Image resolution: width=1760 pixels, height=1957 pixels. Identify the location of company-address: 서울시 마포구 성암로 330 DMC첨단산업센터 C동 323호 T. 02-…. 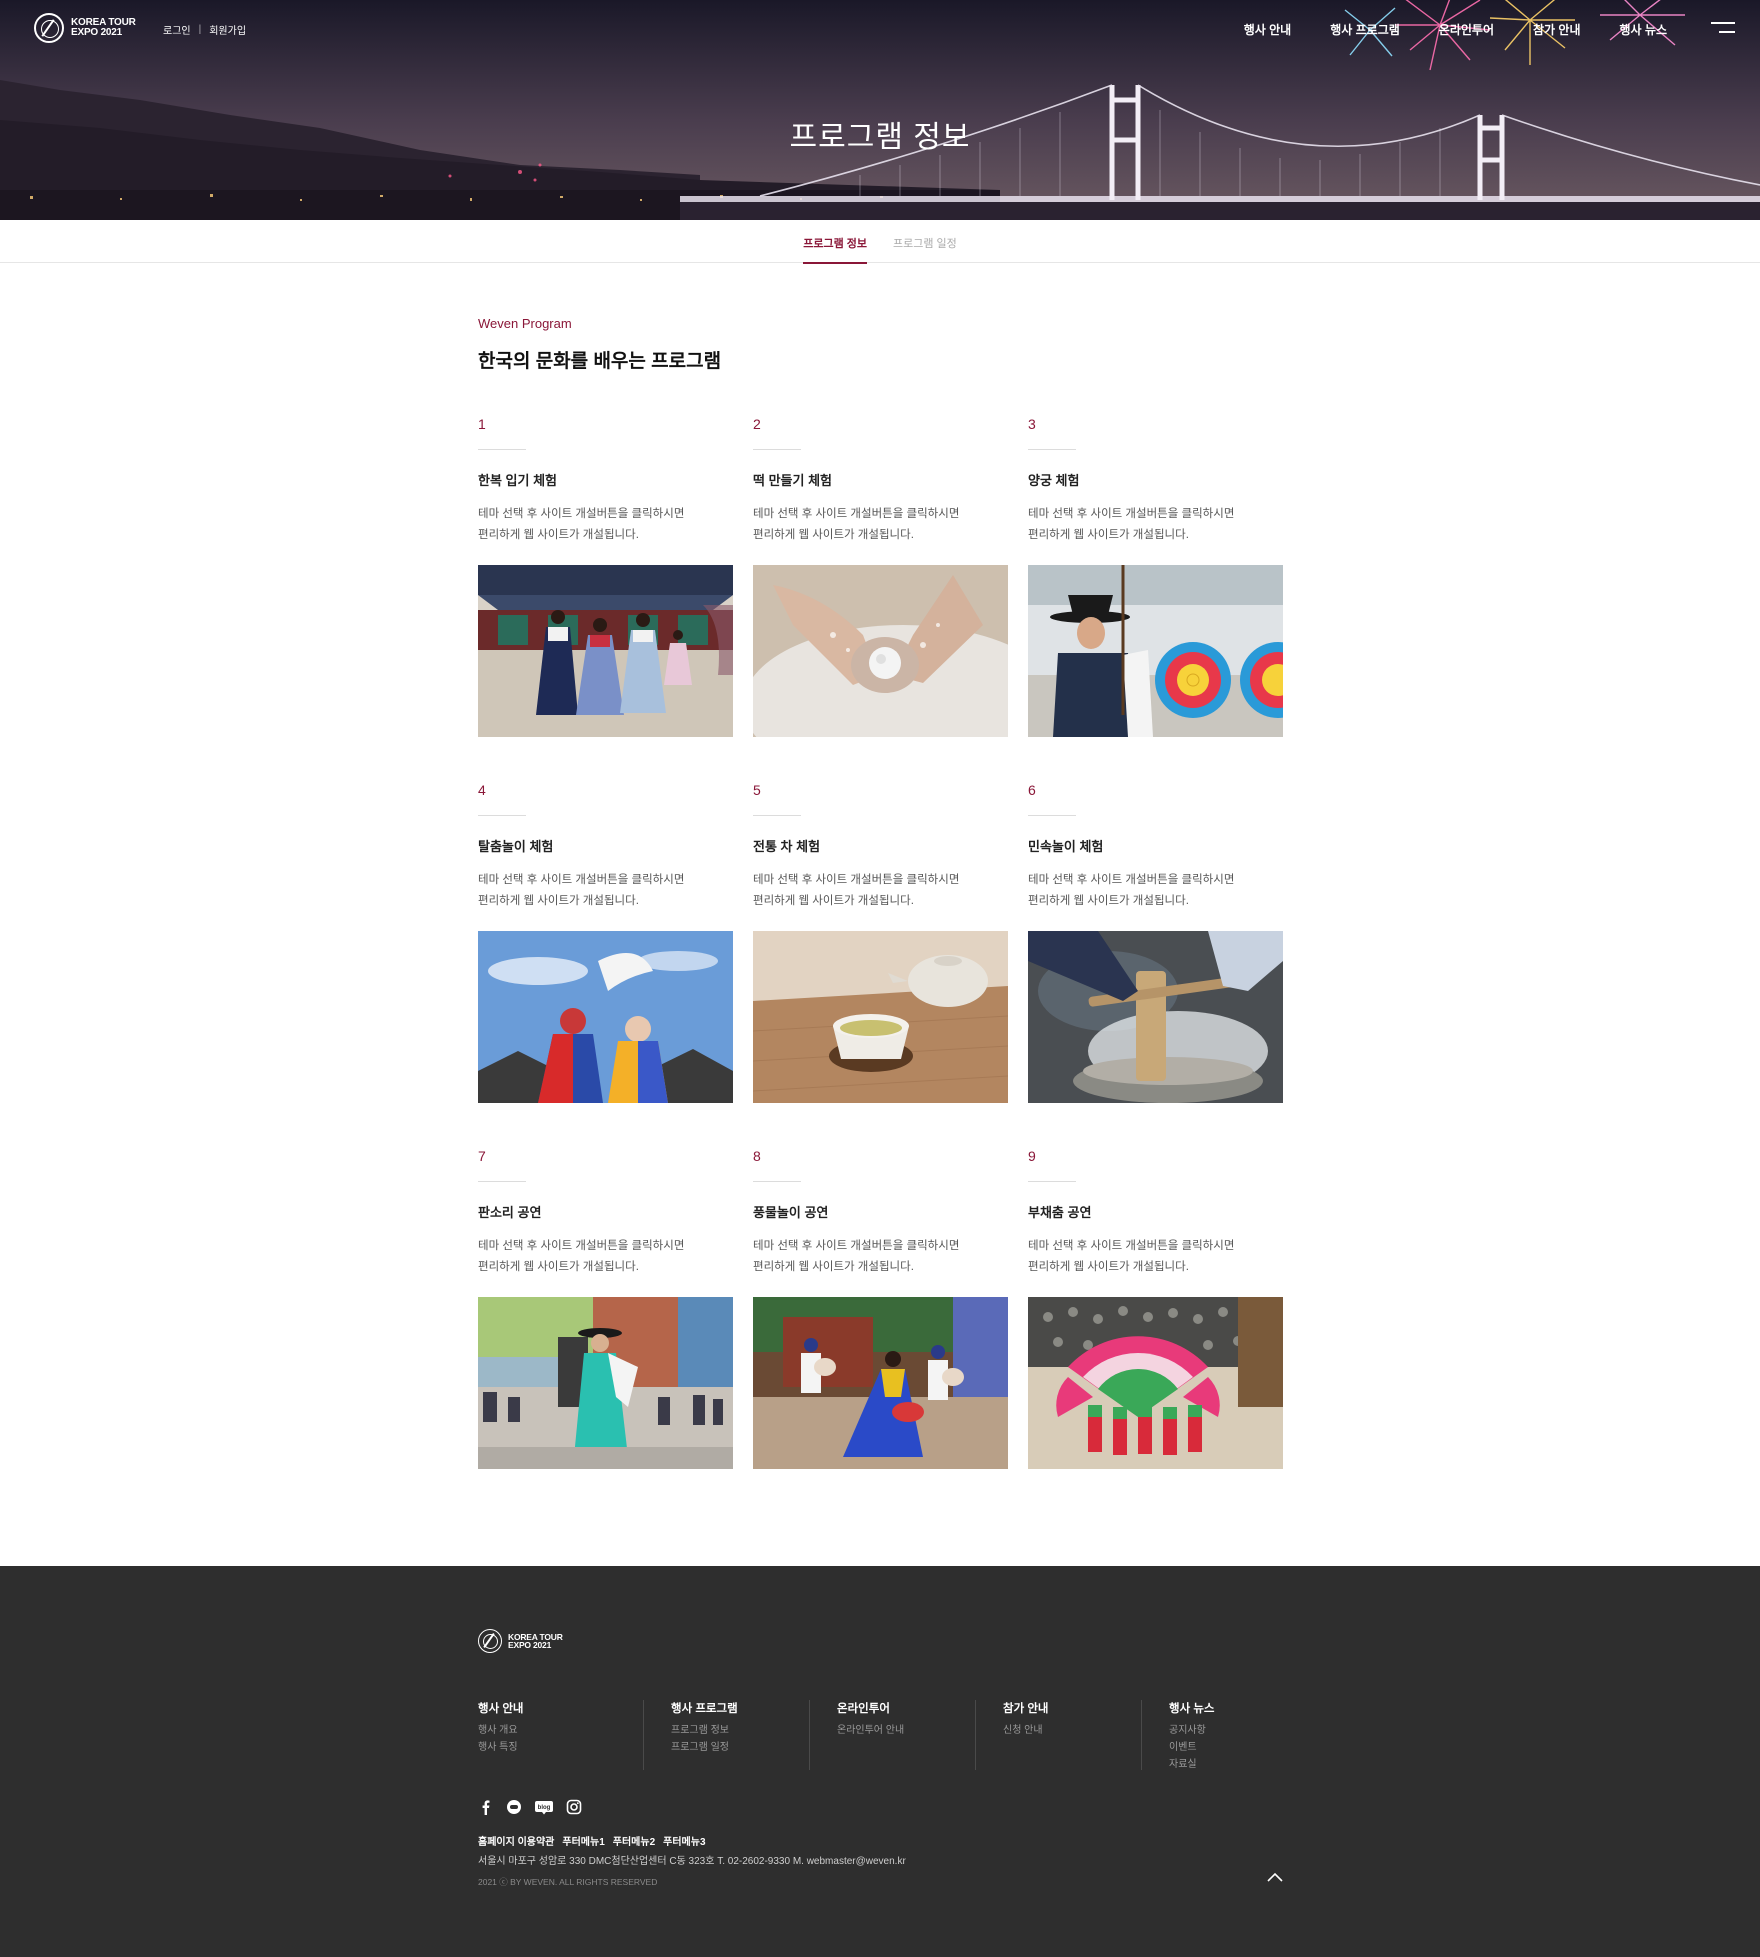
(692, 1861).